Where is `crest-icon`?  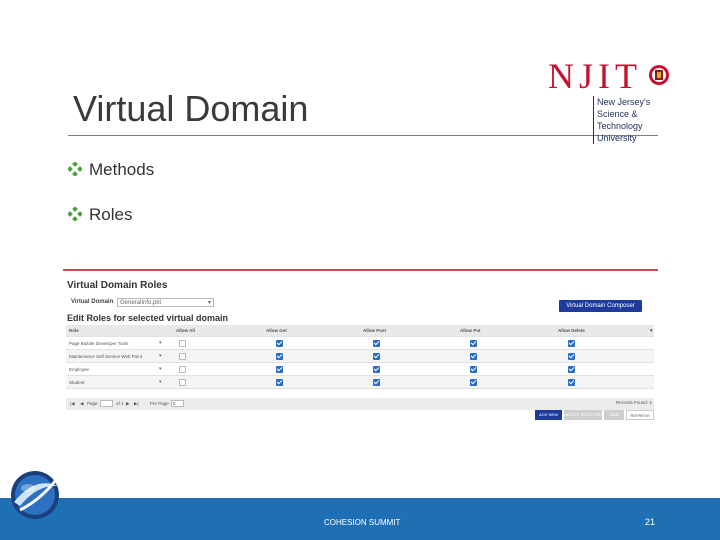 crest-icon is located at coordinates (659, 75).